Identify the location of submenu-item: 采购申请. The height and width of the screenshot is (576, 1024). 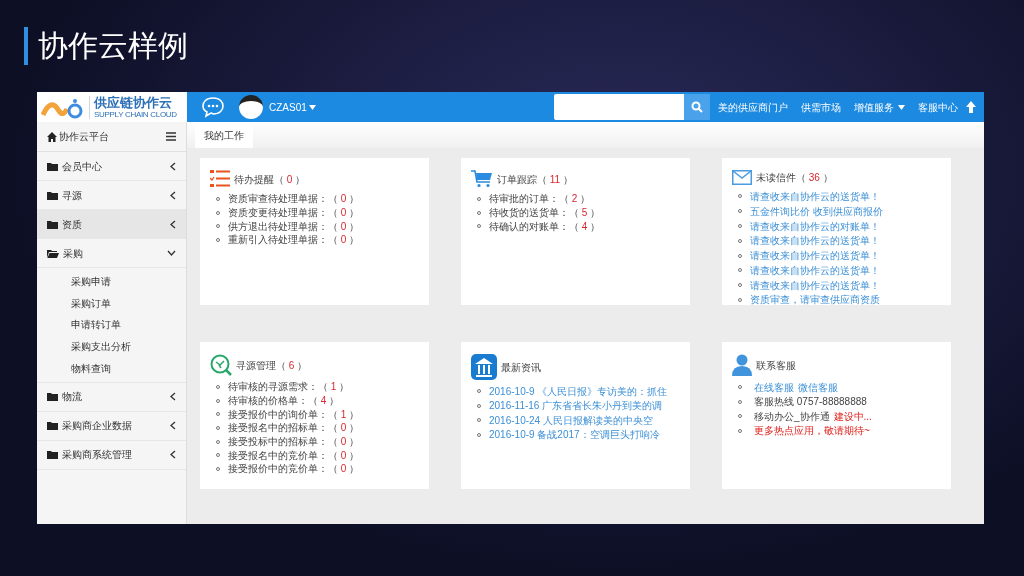
(111, 282).